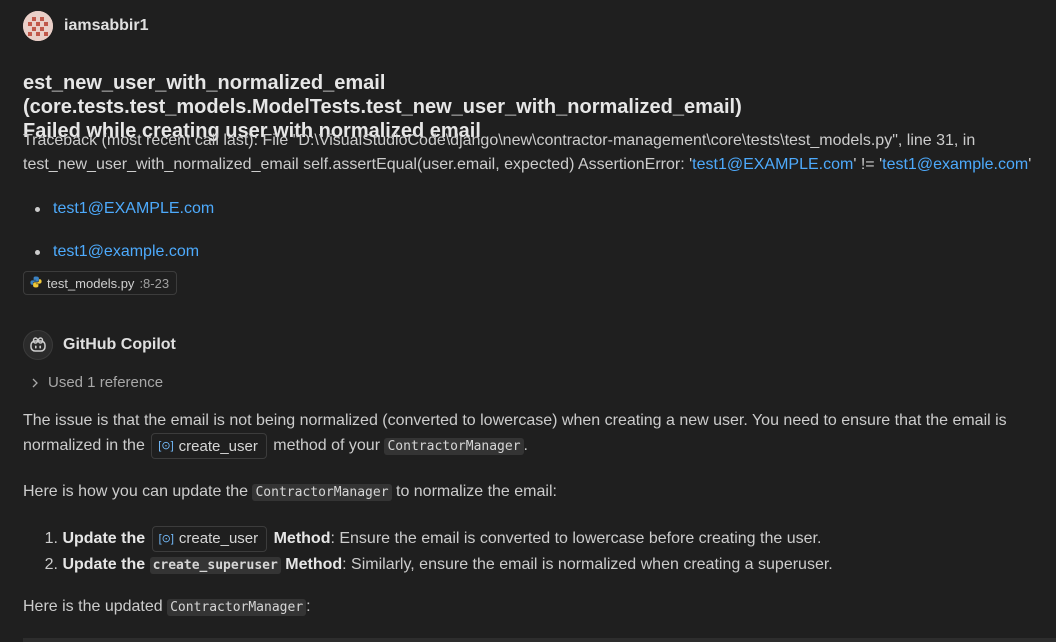 The width and height of the screenshot is (1056, 642). What do you see at coordinates (91, 283) in the screenshot?
I see `file-name: test_models.py` at bounding box center [91, 283].